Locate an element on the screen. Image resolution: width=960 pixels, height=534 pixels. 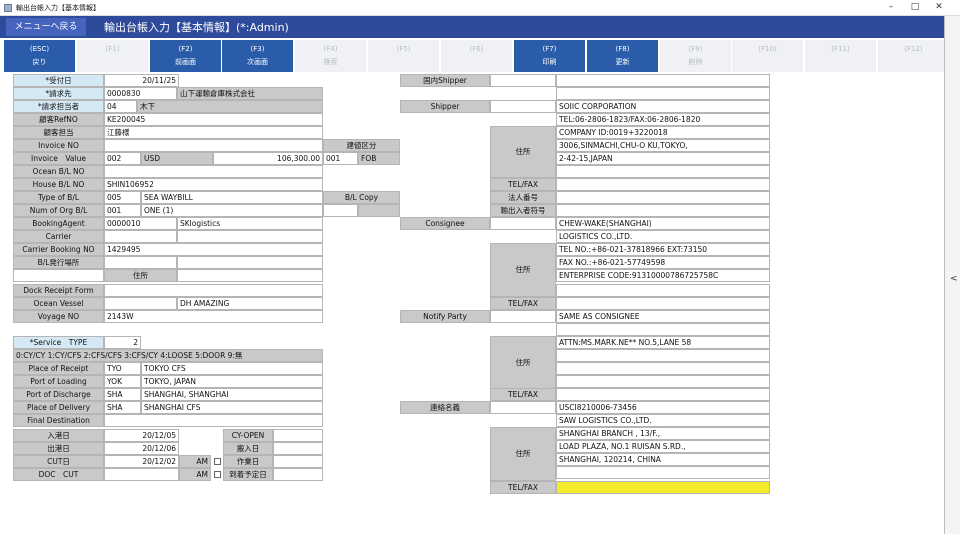
bl-place-code-field is located at coordinates (140, 262).